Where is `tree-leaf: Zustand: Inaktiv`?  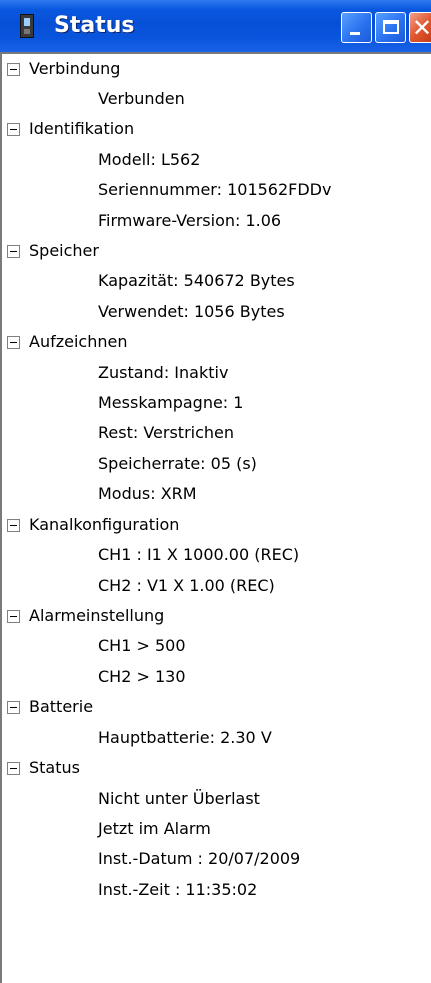 tree-leaf: Zustand: Inaktiv is located at coordinates (163, 372).